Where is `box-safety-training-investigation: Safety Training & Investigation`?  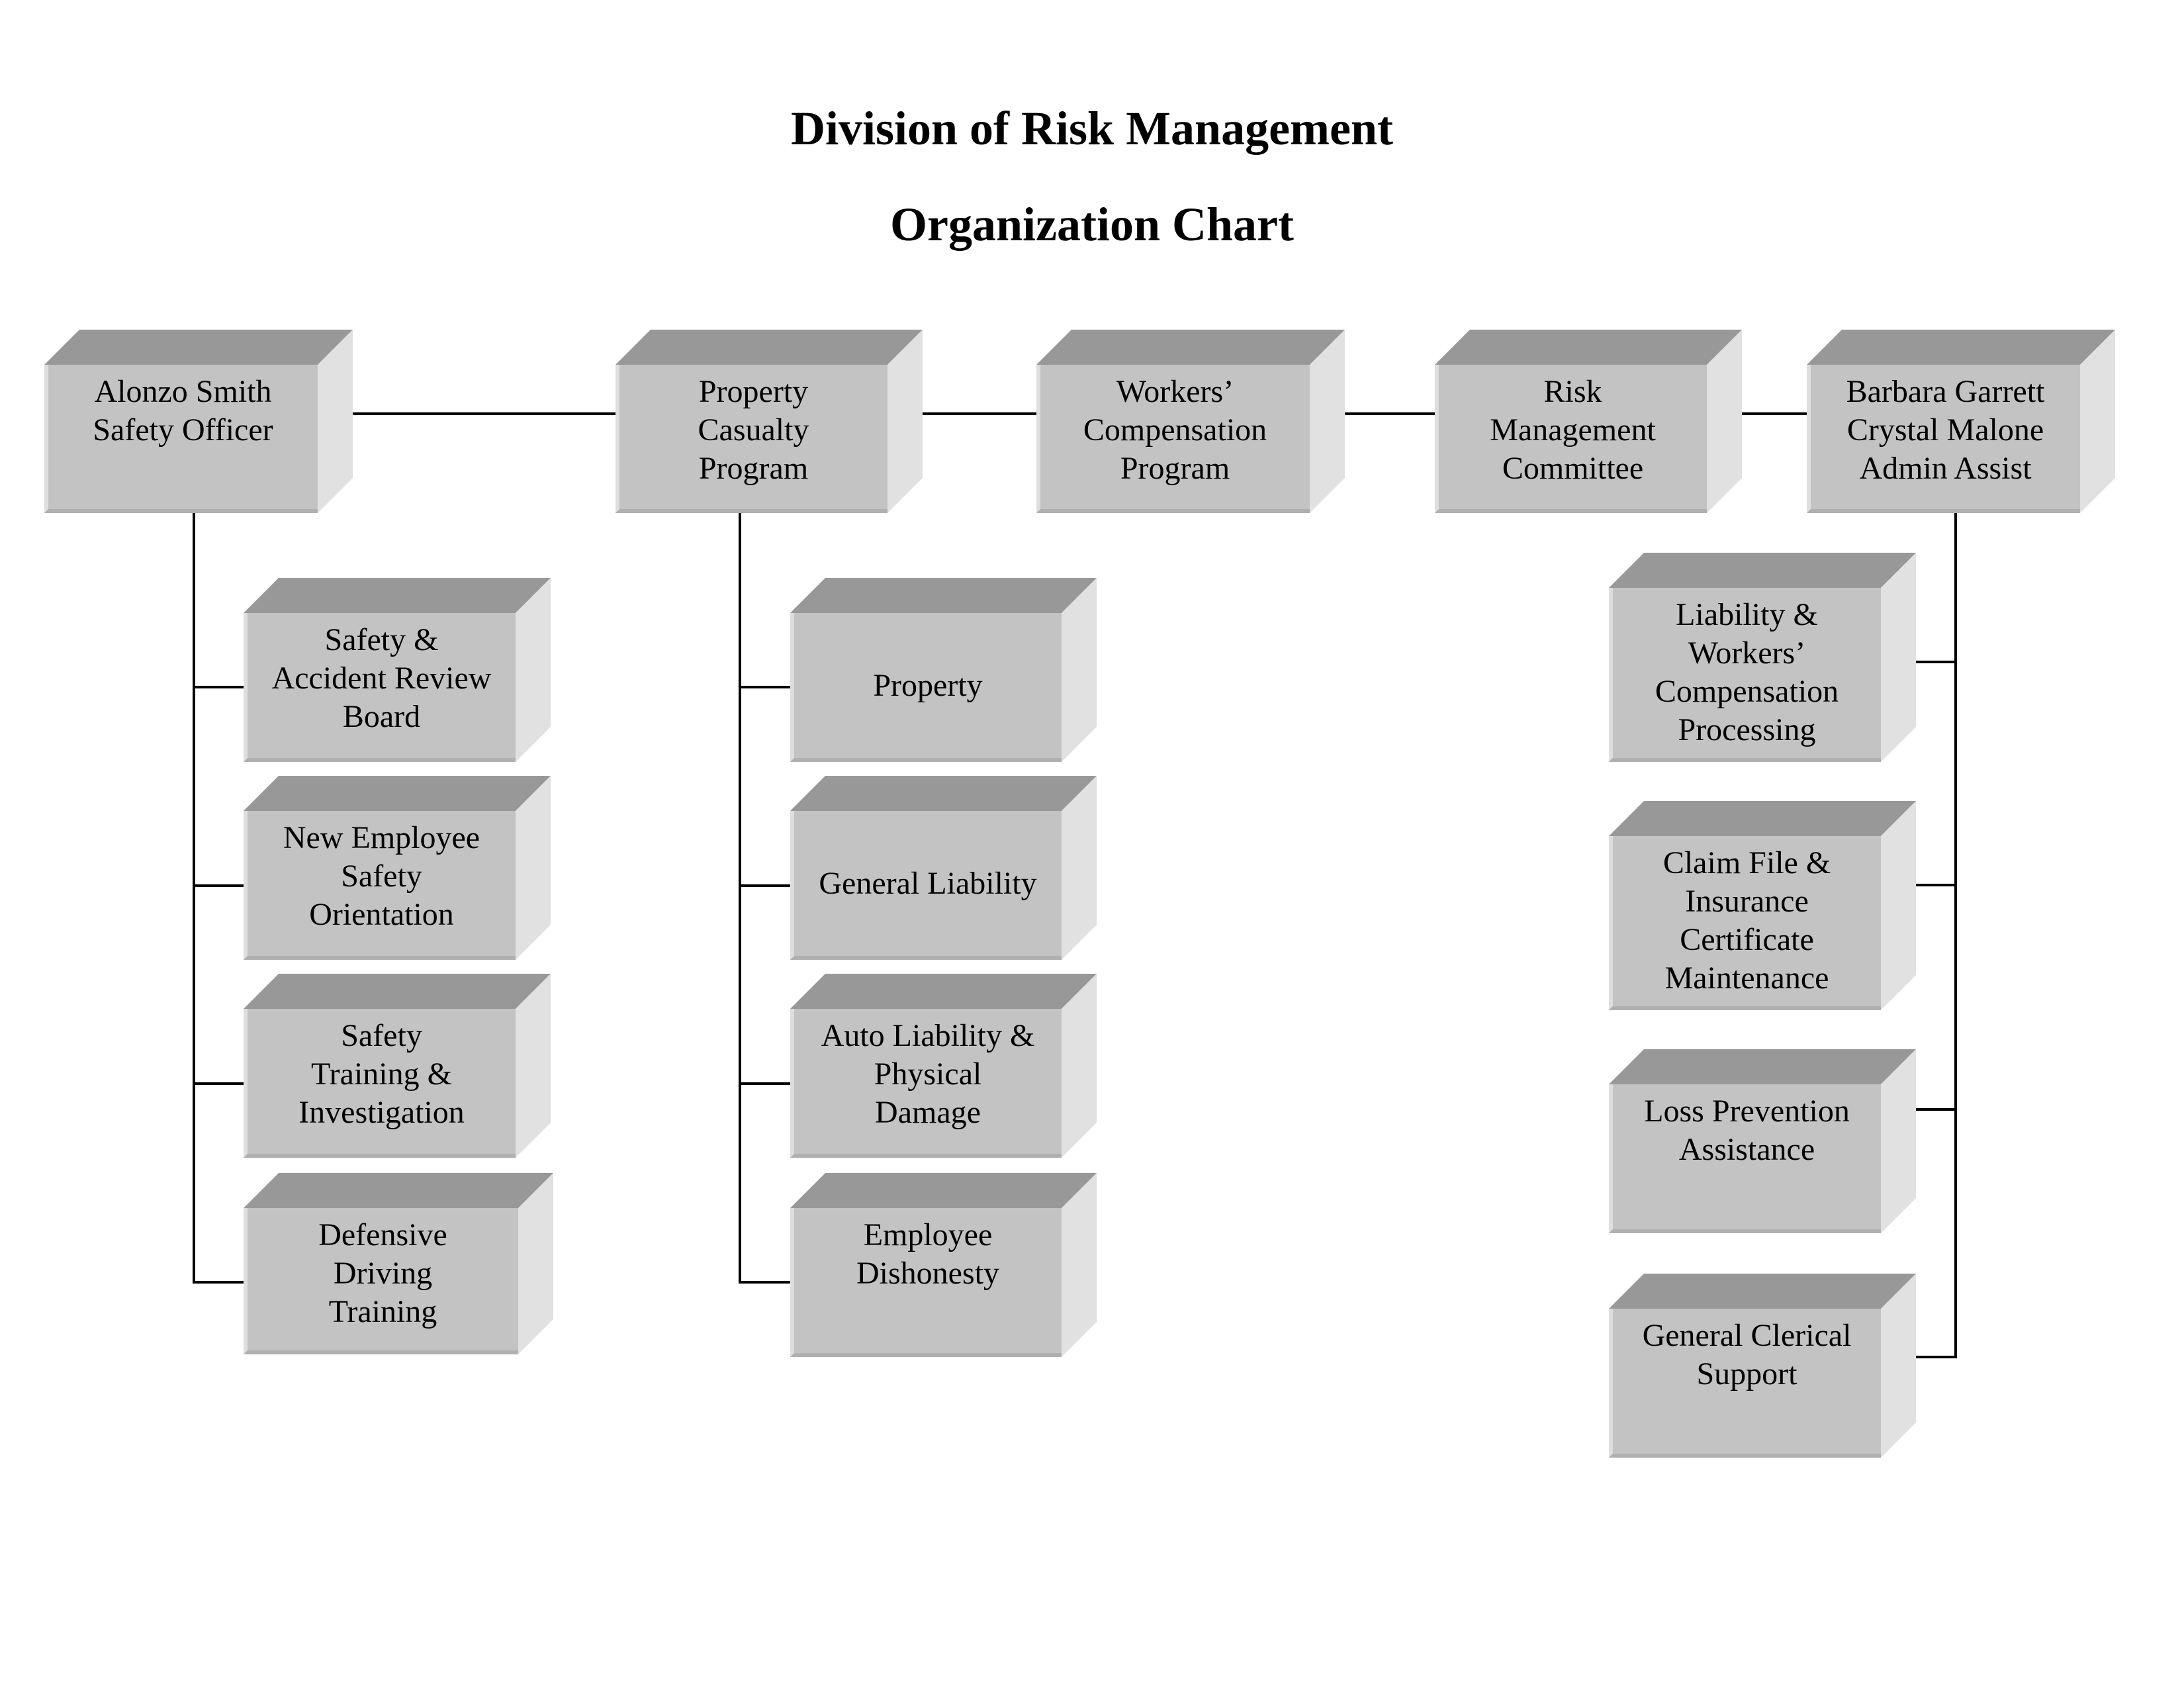 box-safety-training-investigation: Safety Training & Investigation is located at coordinates (397, 1066).